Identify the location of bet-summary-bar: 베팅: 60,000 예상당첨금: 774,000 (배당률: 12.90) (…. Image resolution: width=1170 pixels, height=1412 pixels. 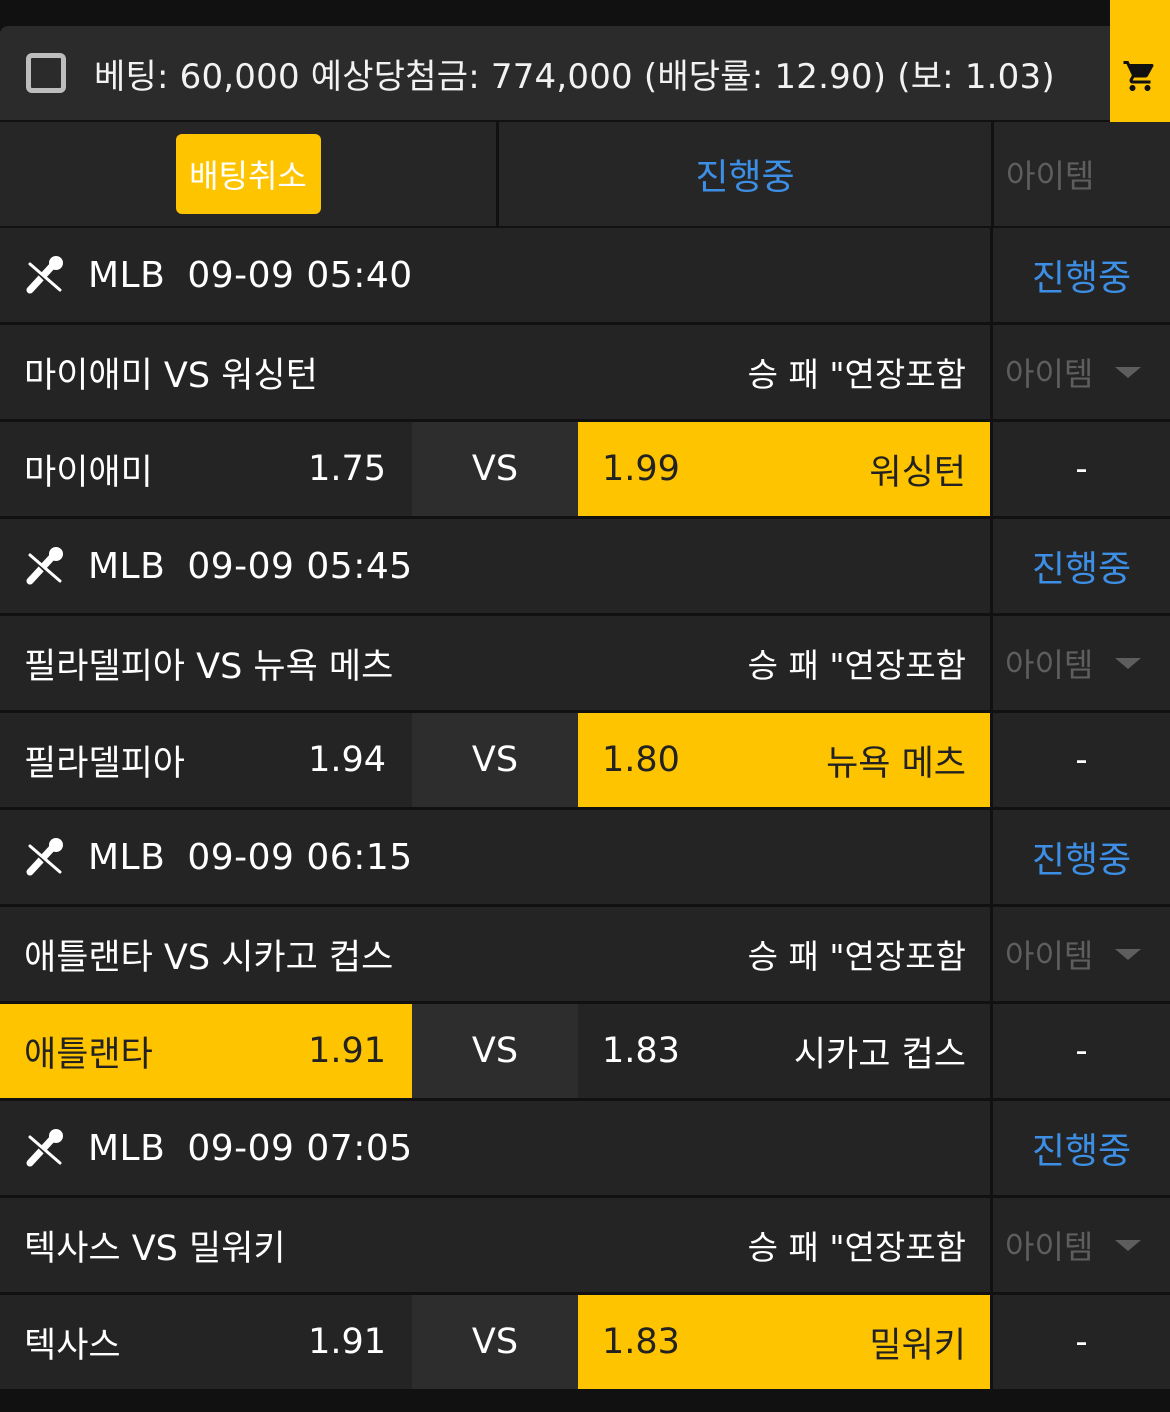
(556, 73).